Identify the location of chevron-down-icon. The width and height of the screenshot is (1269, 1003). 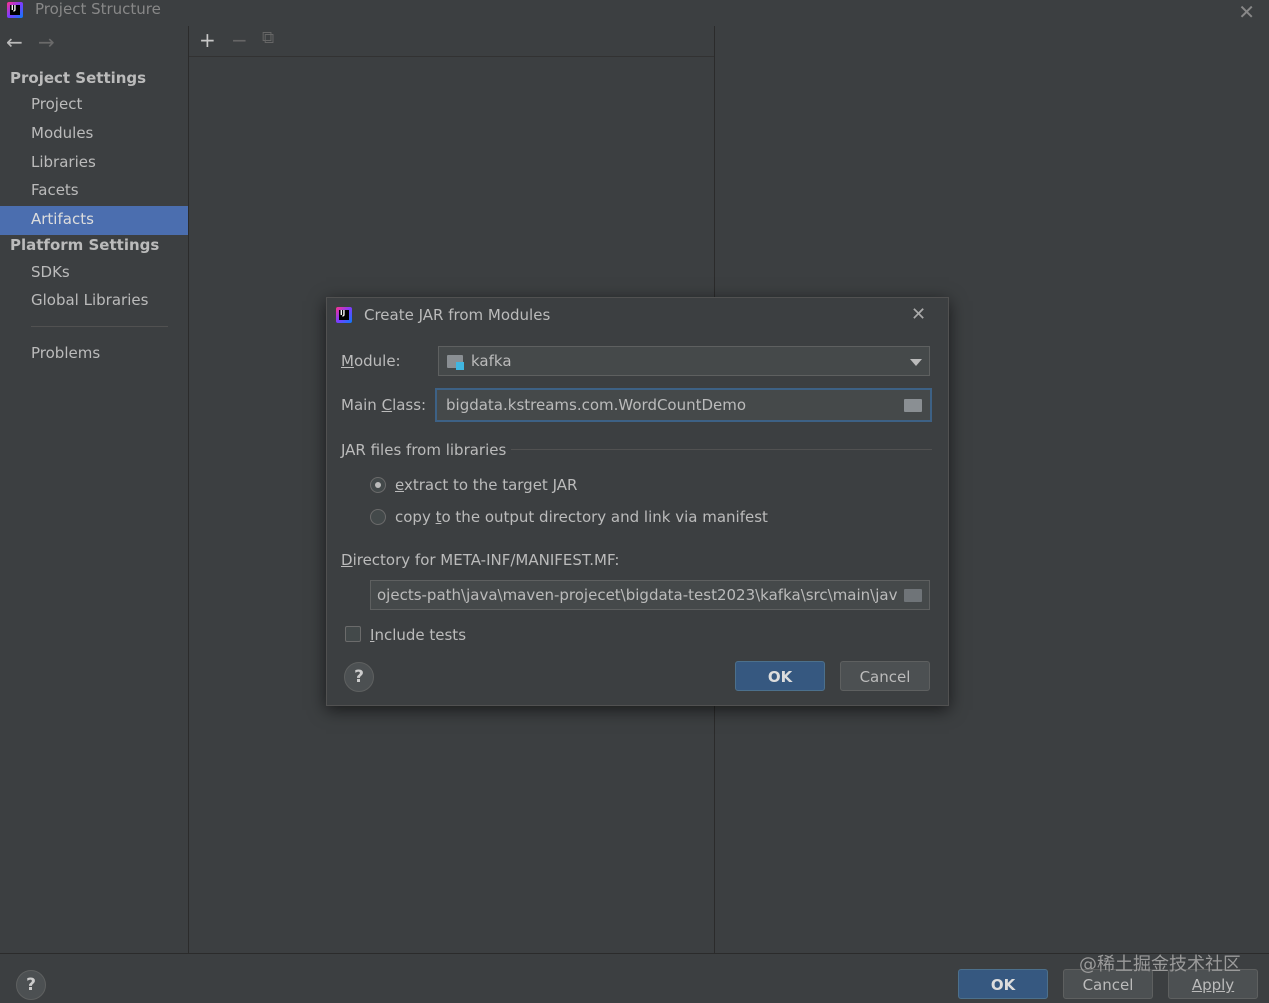
(916, 362).